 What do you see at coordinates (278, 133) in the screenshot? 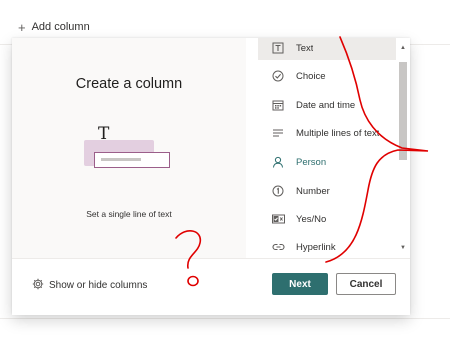
I see `multiline-text-icon` at bounding box center [278, 133].